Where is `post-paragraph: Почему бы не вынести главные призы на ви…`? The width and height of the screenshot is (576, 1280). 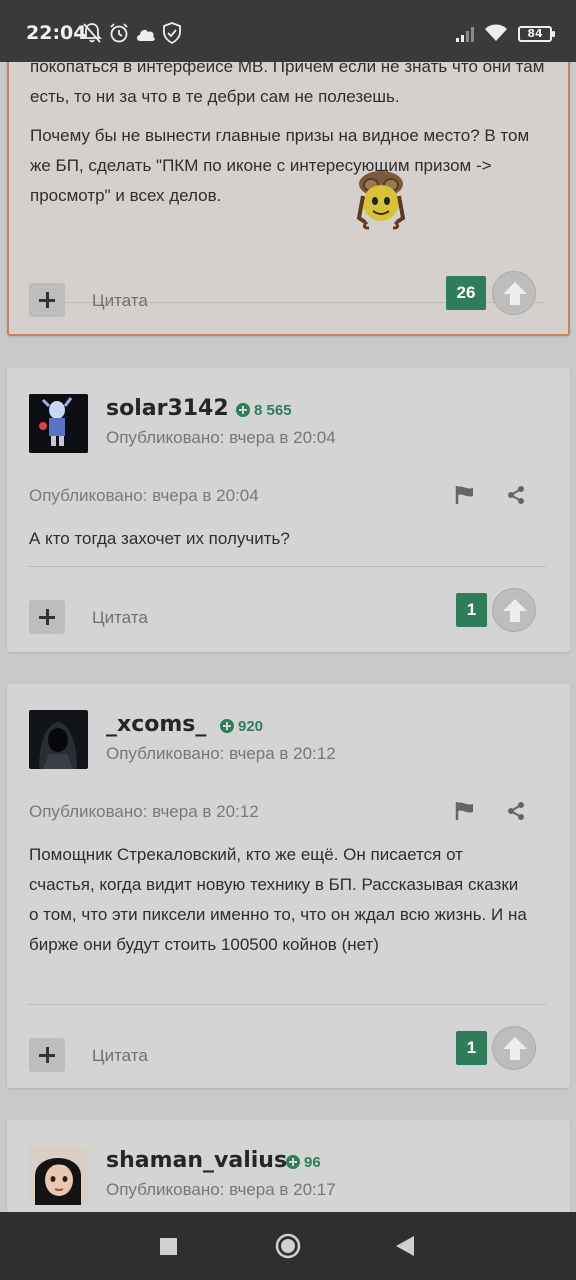 post-paragraph: Почему бы не вынести главные призы на ви… is located at coordinates (290, 166).